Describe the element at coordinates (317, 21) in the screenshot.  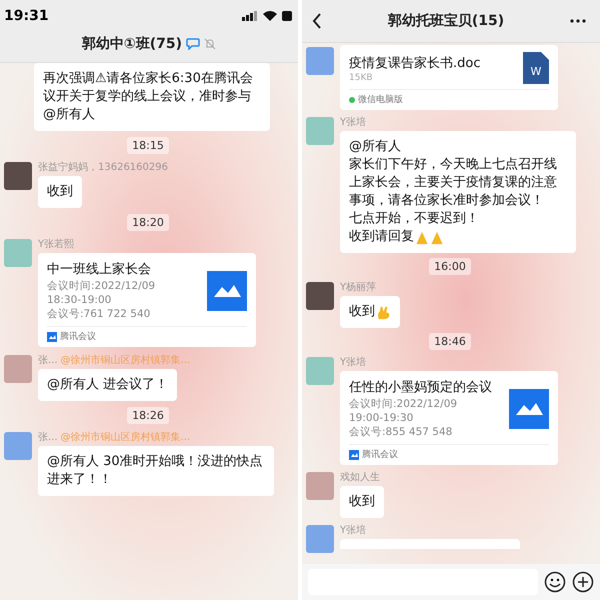
I see `back-icon` at that location.